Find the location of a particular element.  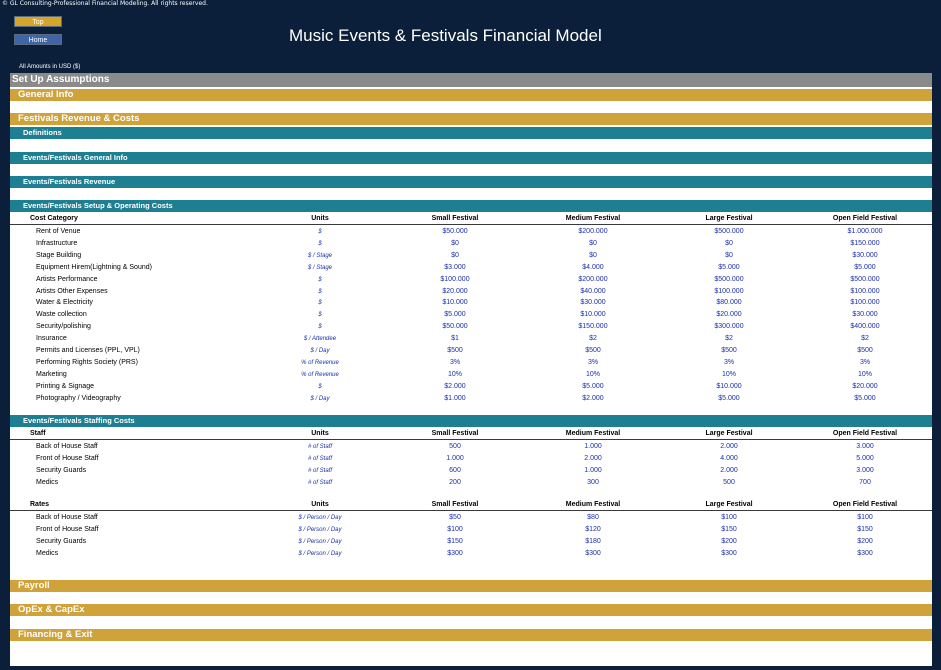

section-revenue-costs: Festivals Revenue & Costs is located at coordinates (471, 119).